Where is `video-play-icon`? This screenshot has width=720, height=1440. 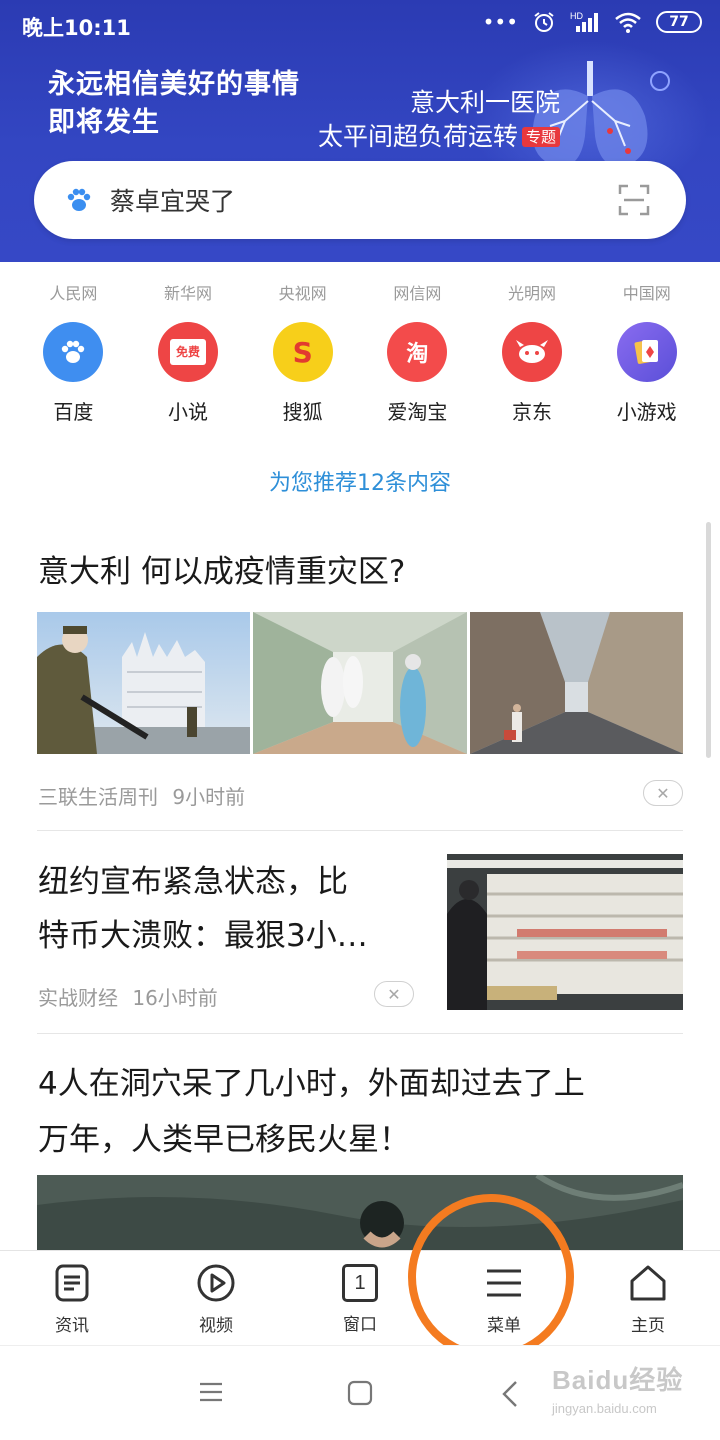 video-play-icon is located at coordinates (216, 1283).